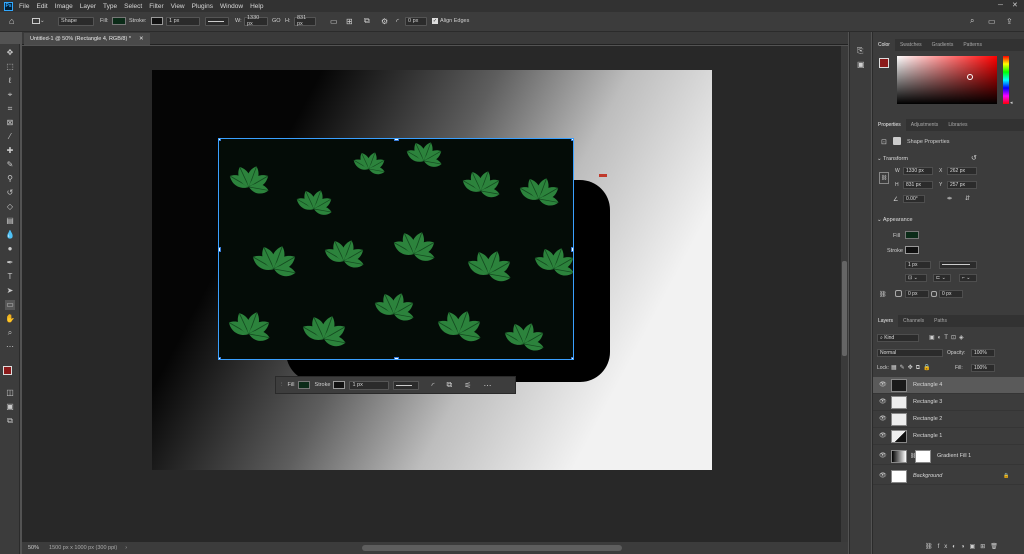 The width and height of the screenshot is (1024, 554). I want to click on vertical-scrollbar, so click(844, 294).